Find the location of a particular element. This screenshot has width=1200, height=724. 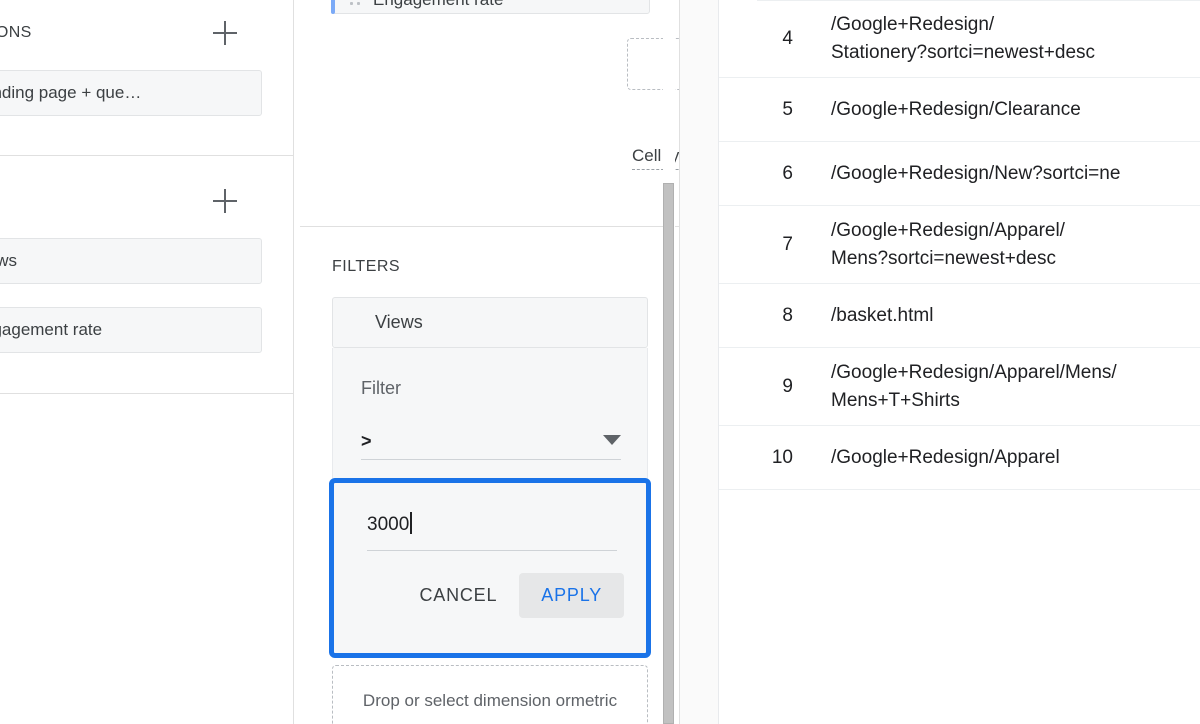

cancel-button: CANCEL is located at coordinates (458, 595).